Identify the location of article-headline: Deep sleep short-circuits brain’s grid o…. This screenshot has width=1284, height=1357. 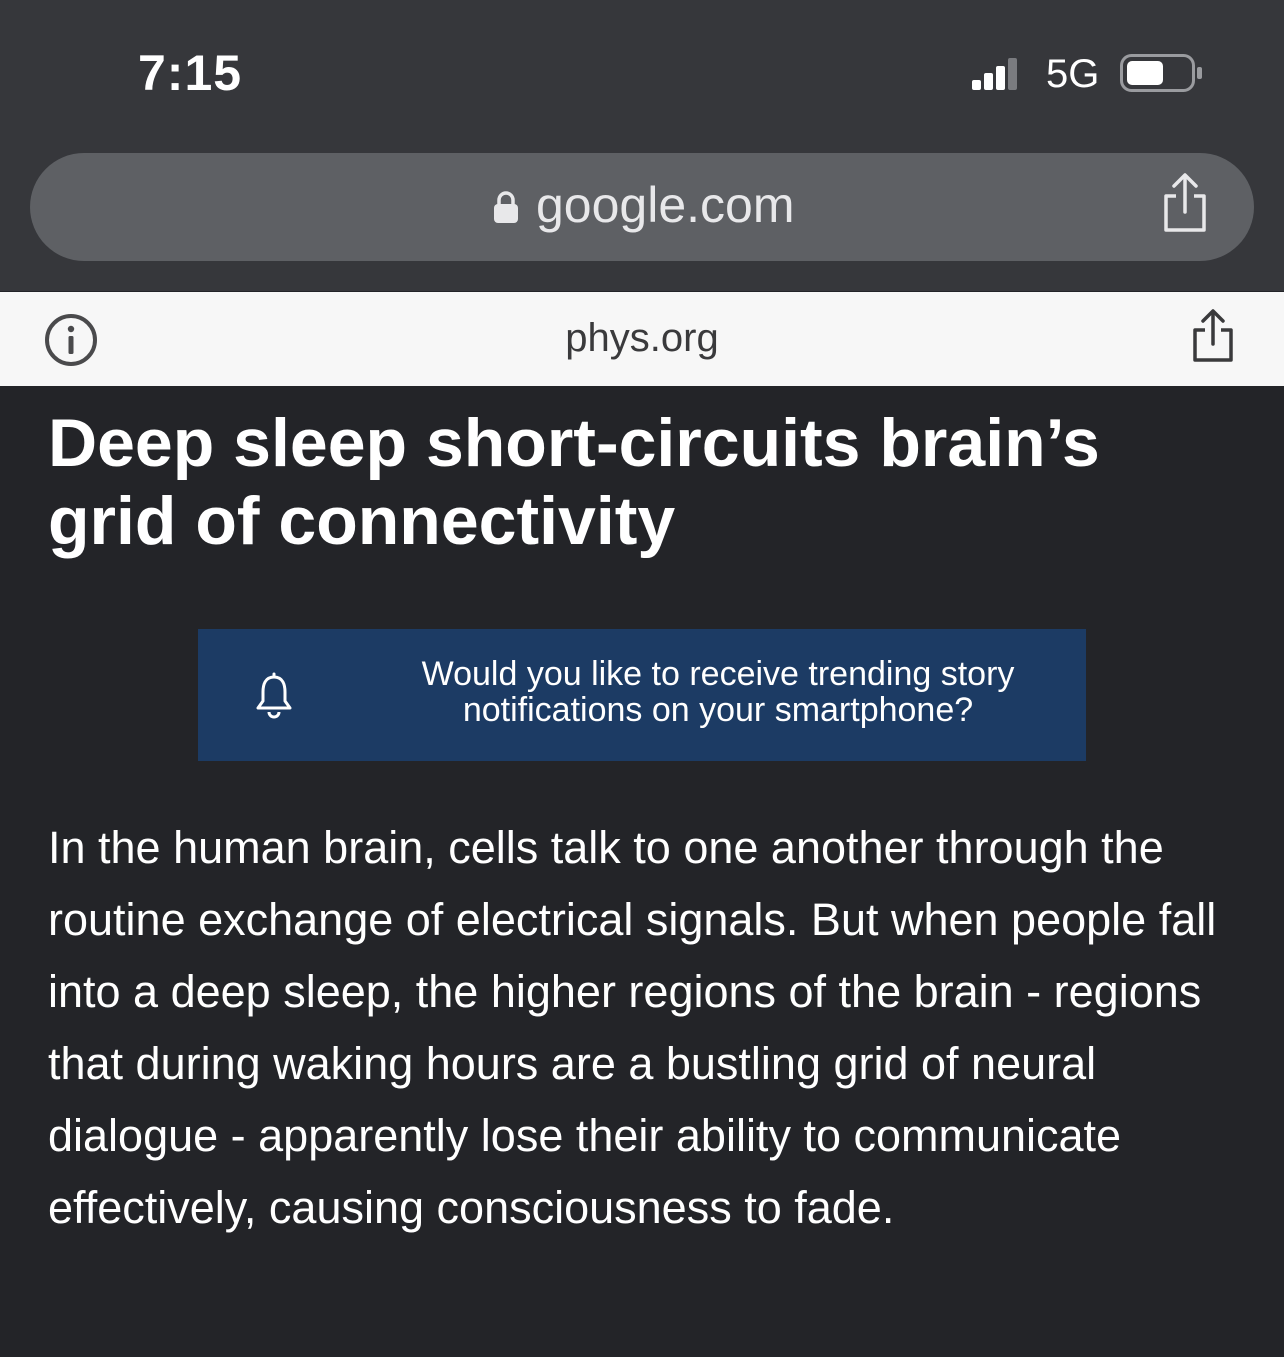
(574, 482).